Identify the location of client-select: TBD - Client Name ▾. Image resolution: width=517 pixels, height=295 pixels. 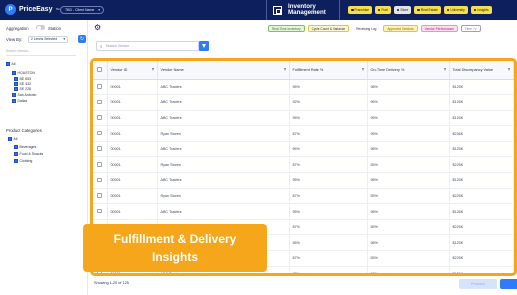
(82, 10).